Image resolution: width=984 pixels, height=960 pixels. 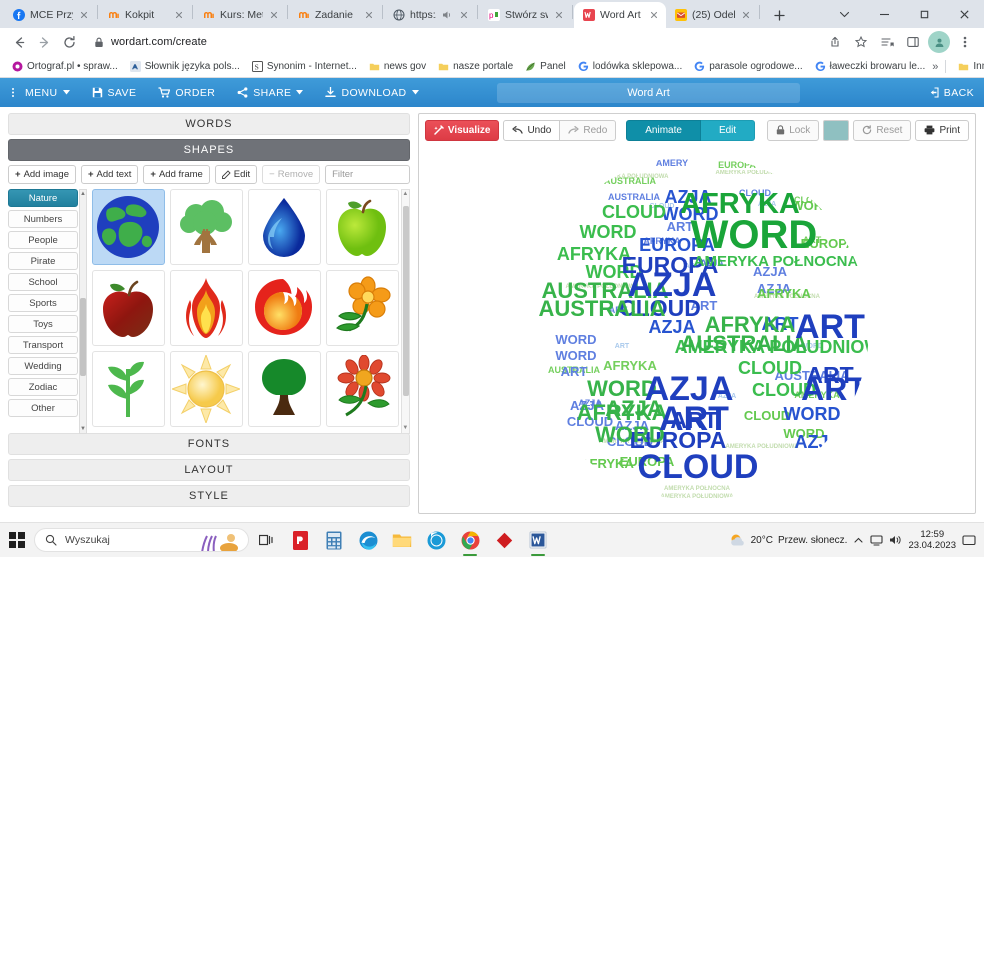 What do you see at coordinates (942, 130) in the screenshot?
I see `print-button: Print` at bounding box center [942, 130].